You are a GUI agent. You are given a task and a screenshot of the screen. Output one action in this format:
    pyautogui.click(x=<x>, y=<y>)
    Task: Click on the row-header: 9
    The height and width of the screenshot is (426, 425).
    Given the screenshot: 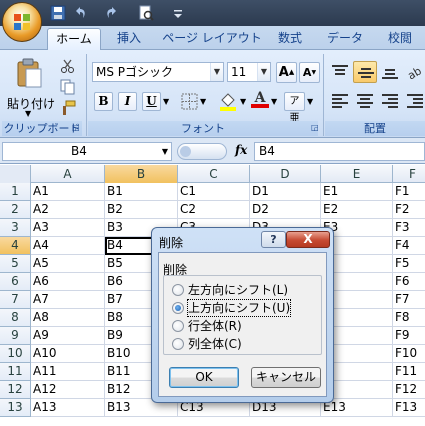 What is the action you would take?
    pyautogui.click(x=15, y=336)
    